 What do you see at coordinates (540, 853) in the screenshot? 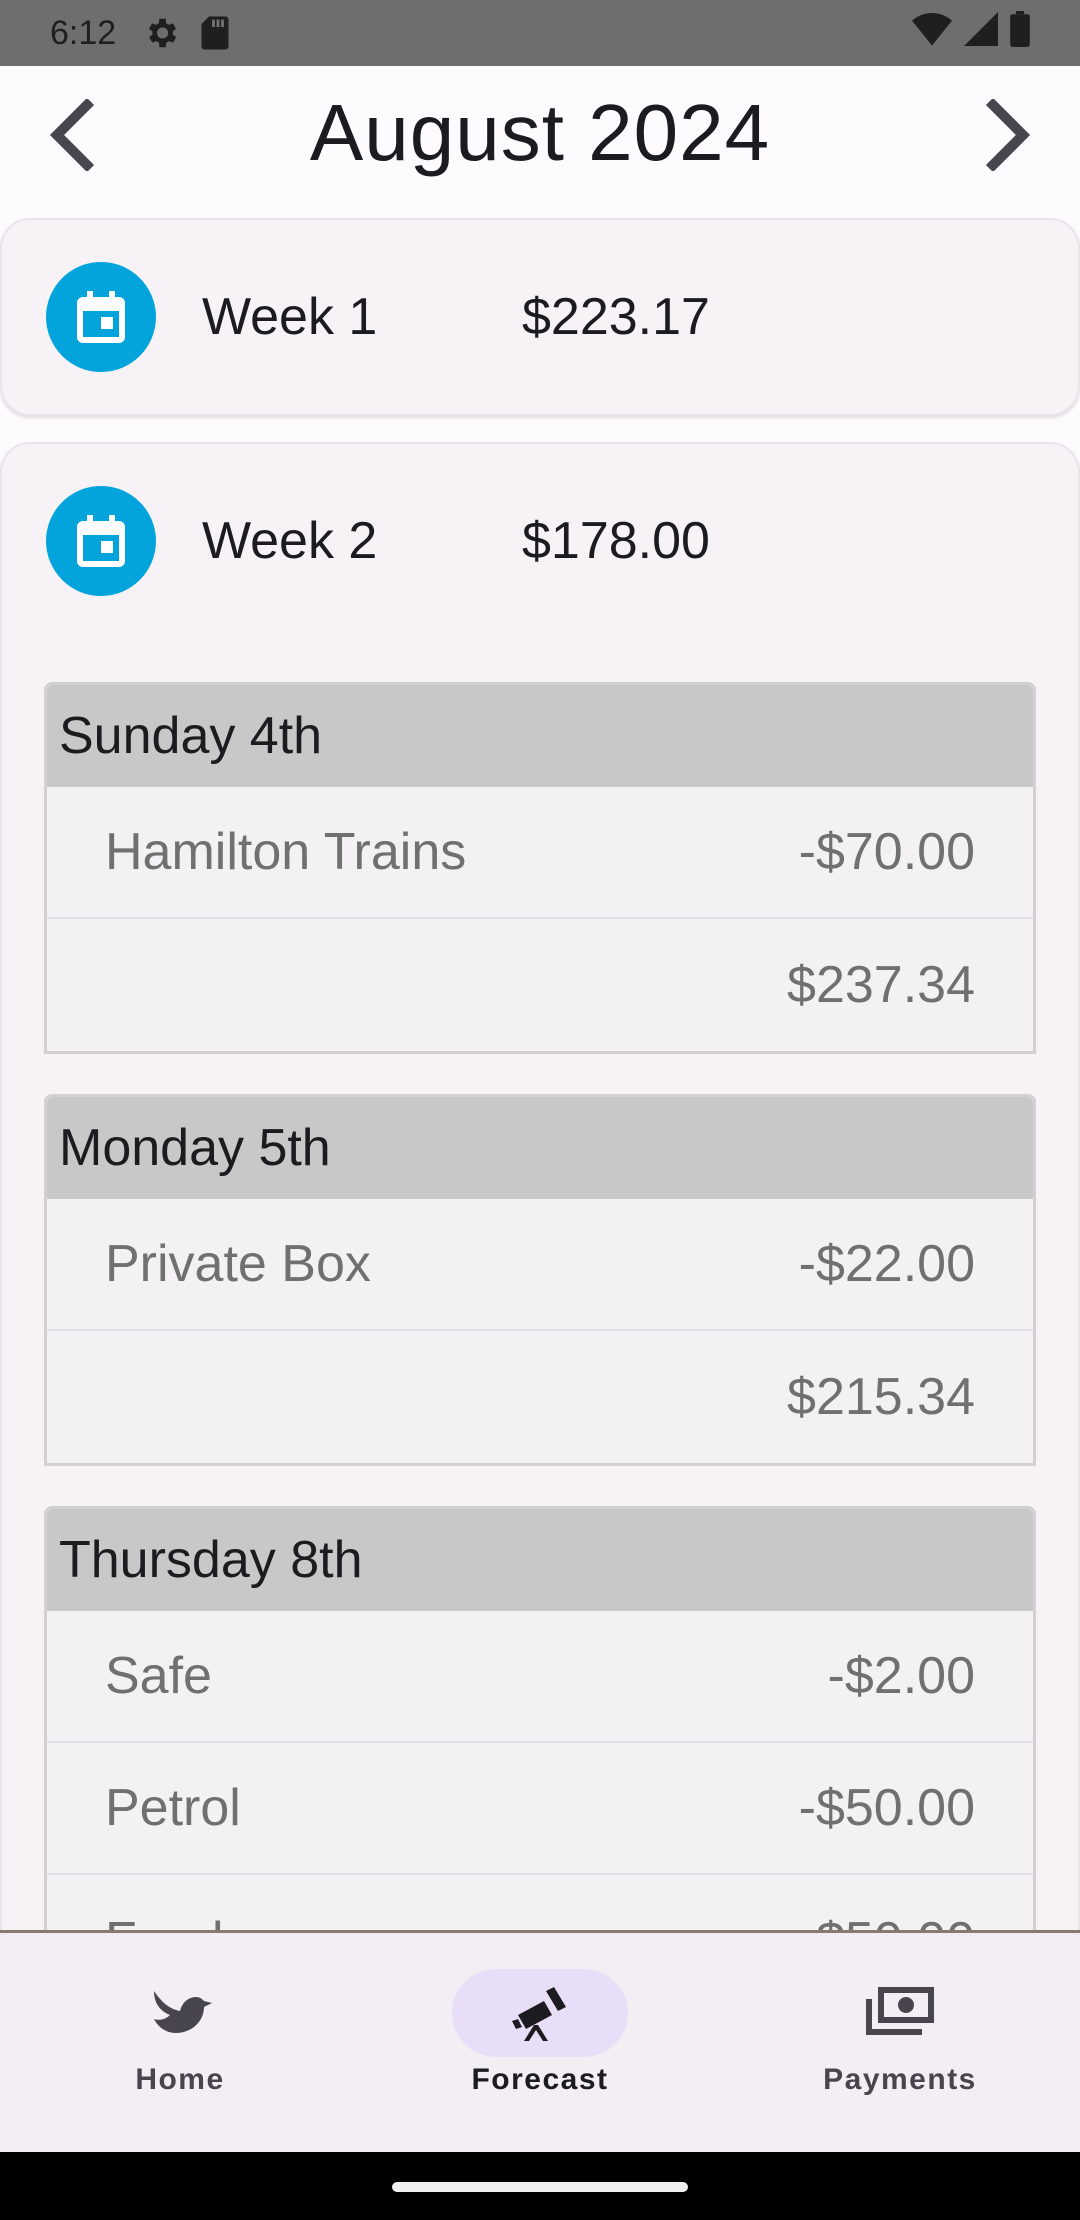
I see `transaction-row: Hamilton Trains -$70.00` at bounding box center [540, 853].